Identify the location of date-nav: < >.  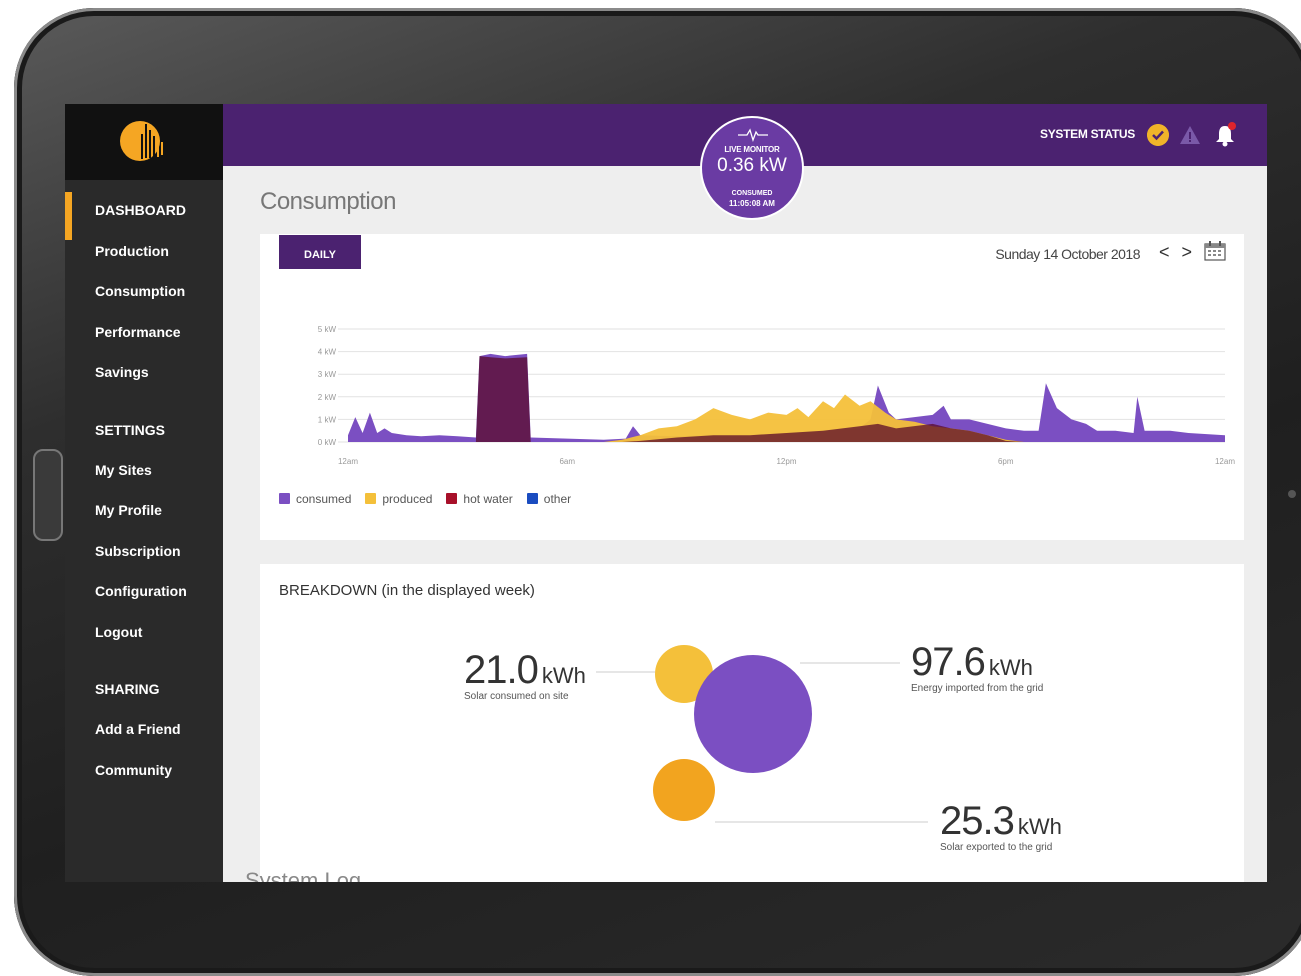
(1169, 252).